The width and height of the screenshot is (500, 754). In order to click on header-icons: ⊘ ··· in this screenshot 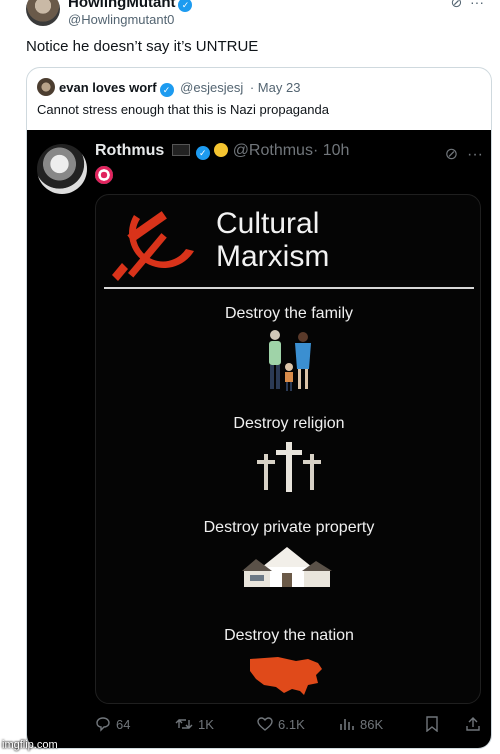, I will do `click(467, 5)`.